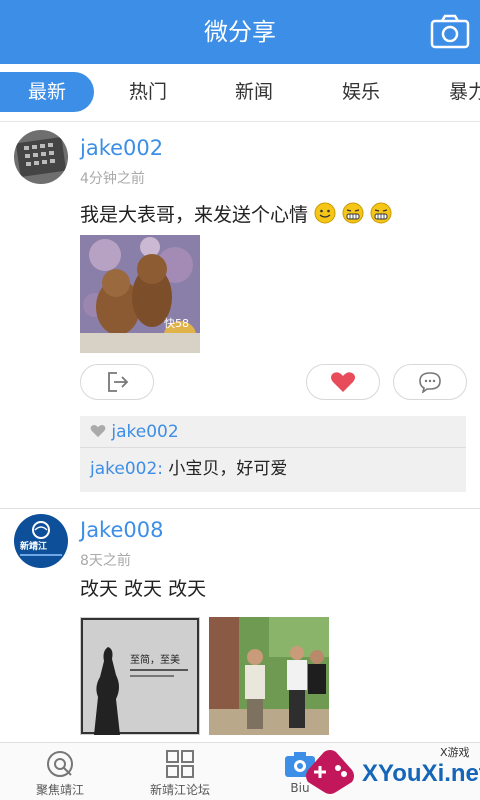 Image resolution: width=480 pixels, height=800 pixels. I want to click on camera-icon, so click(450, 31).